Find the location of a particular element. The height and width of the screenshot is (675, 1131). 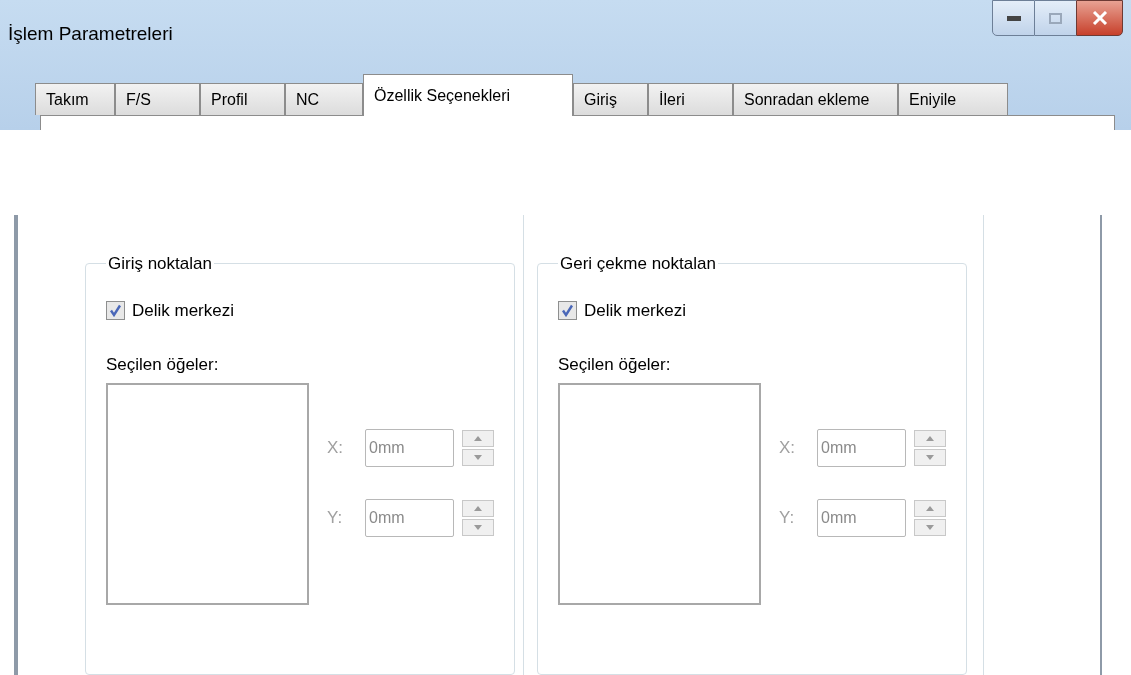

tab: Özellik Seçenekleri is located at coordinates (468, 95).